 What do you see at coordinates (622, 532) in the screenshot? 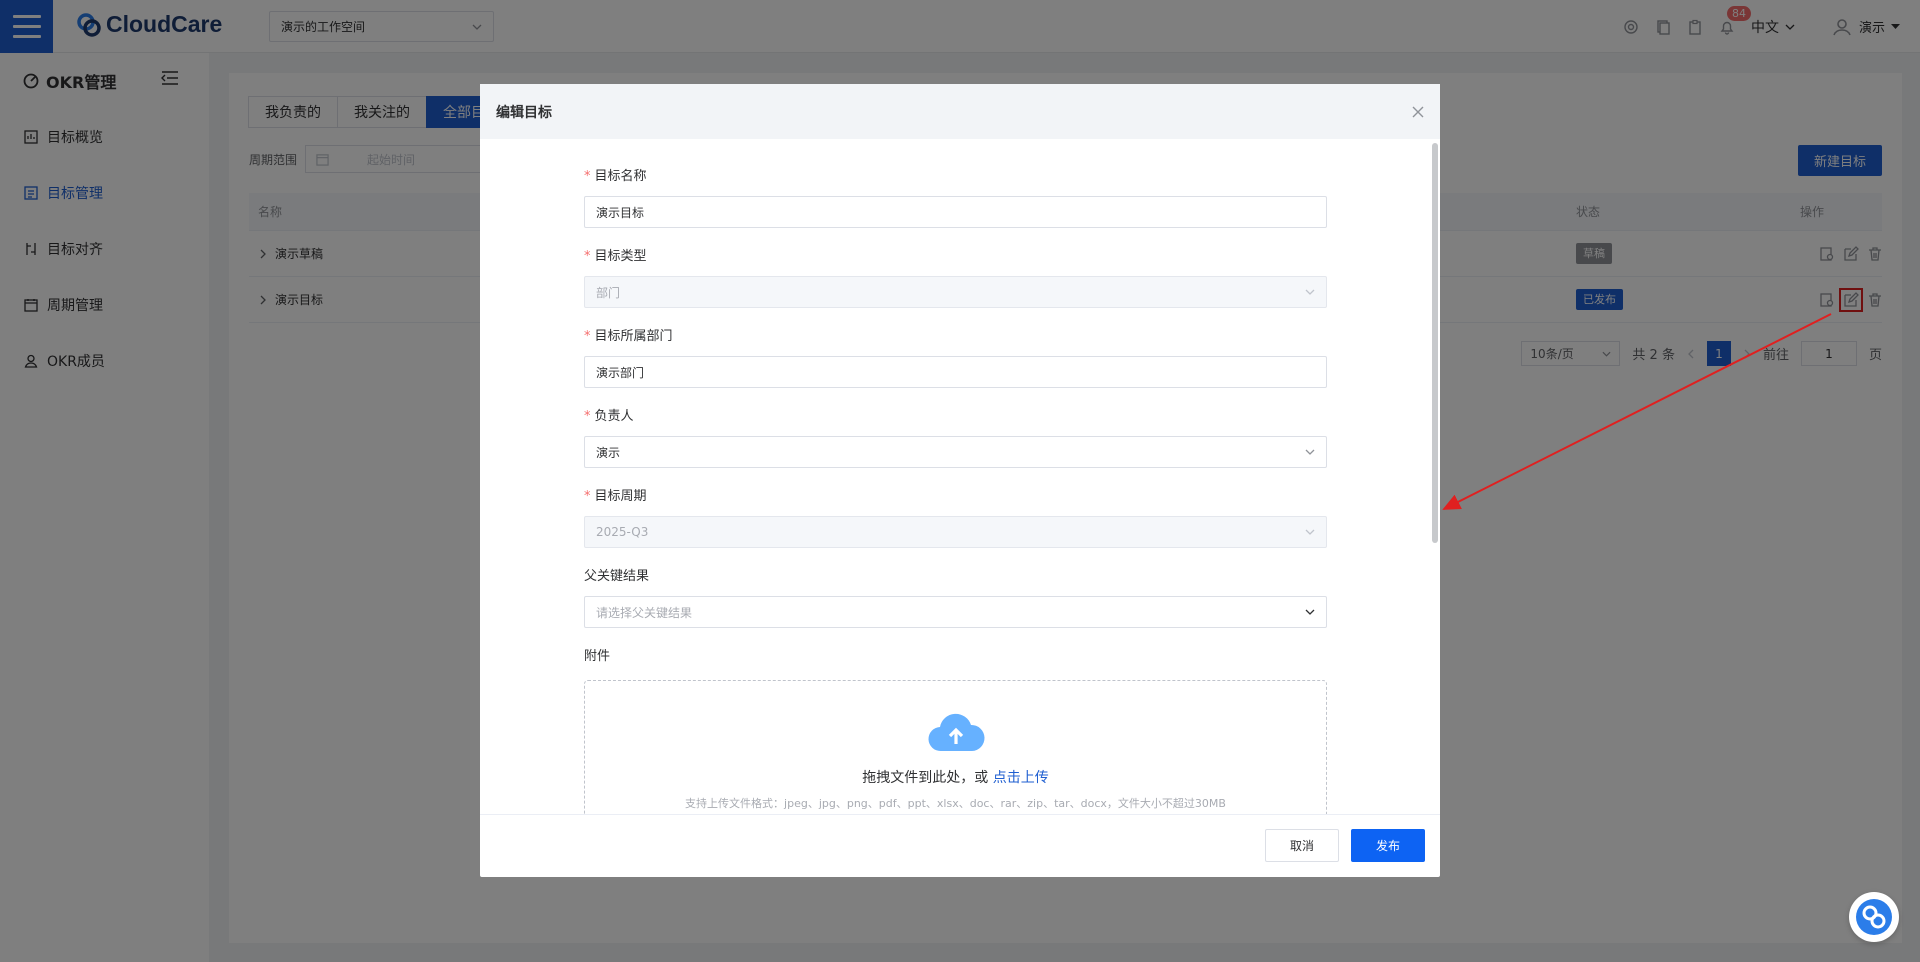
I see `period-value: 2025-Q3` at bounding box center [622, 532].